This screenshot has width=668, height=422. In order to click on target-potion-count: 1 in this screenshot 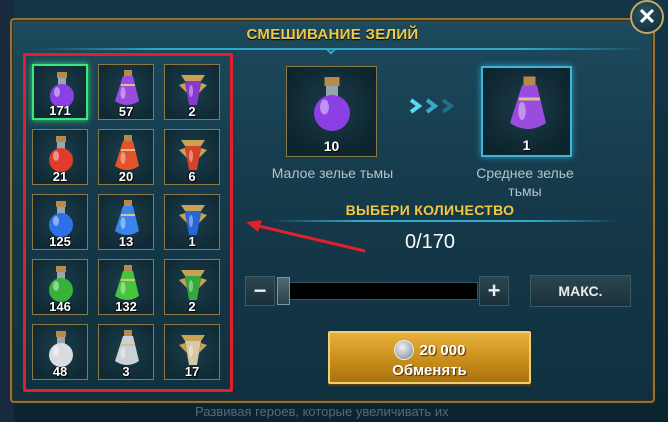, I will do `click(526, 145)`.